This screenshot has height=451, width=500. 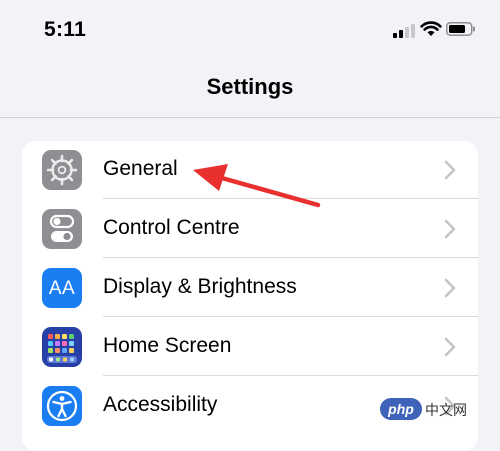 What do you see at coordinates (62, 406) in the screenshot?
I see `accessibility-icon` at bounding box center [62, 406].